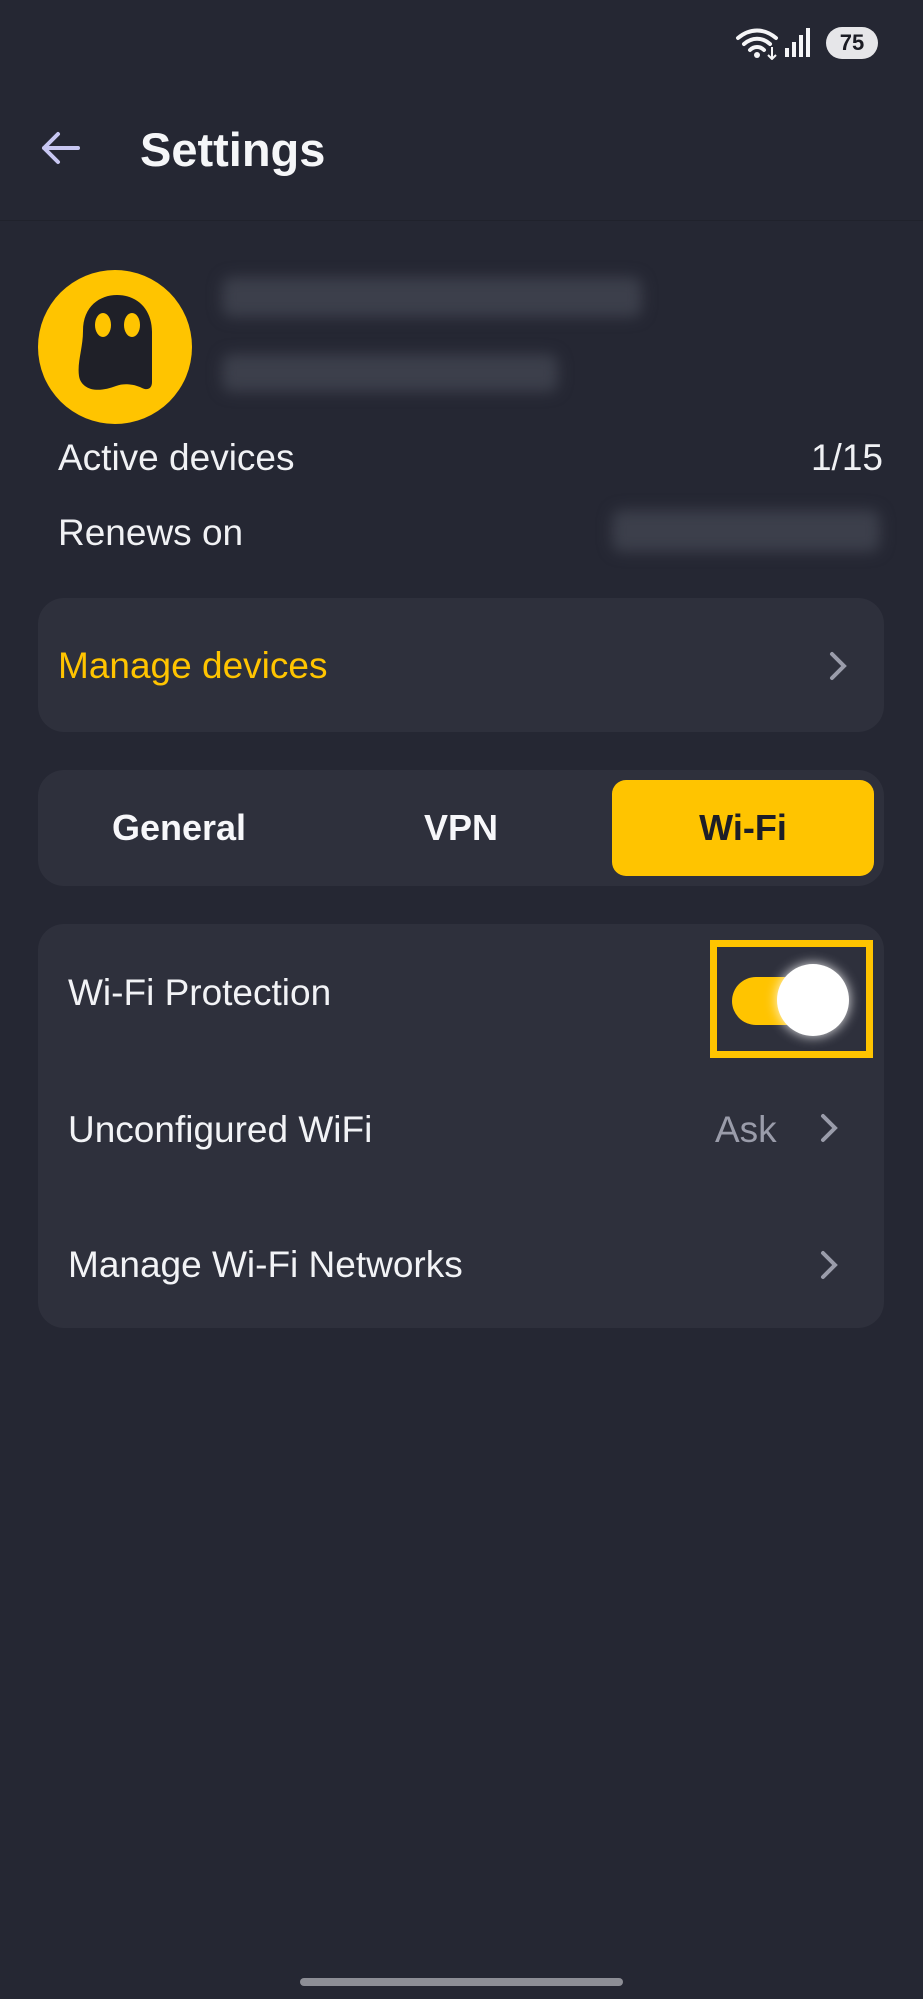 This screenshot has height=1999, width=923. Describe the element at coordinates (390, 373) in the screenshot. I see `account-plan-blurred` at that location.